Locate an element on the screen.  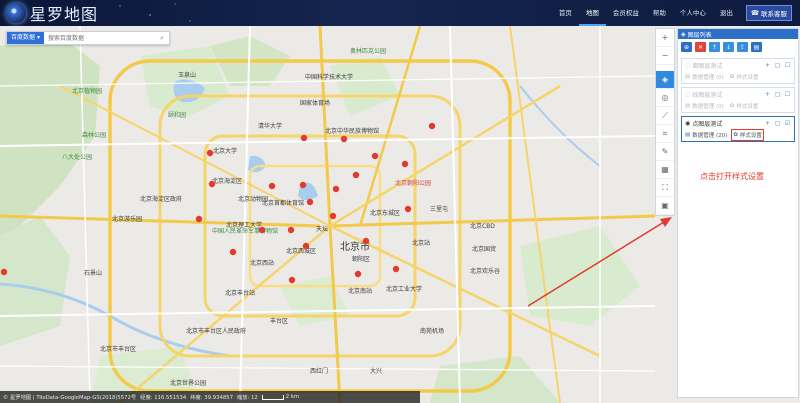
import-icon: ⇪ is located at coordinates (742, 47).